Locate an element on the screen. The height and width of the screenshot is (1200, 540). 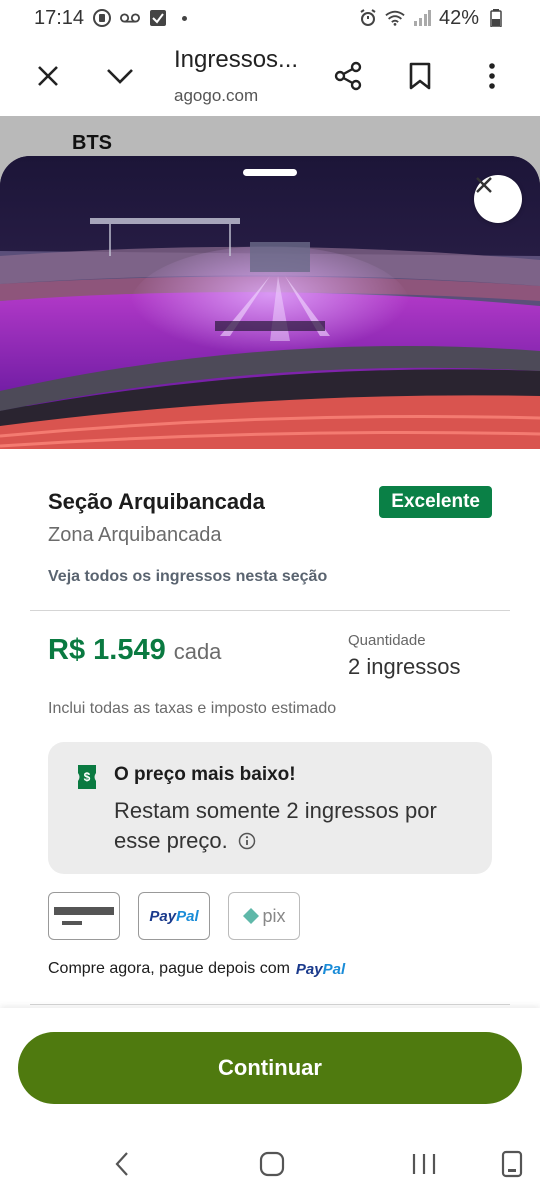
wifi-icon is located at coordinates (395, 18).